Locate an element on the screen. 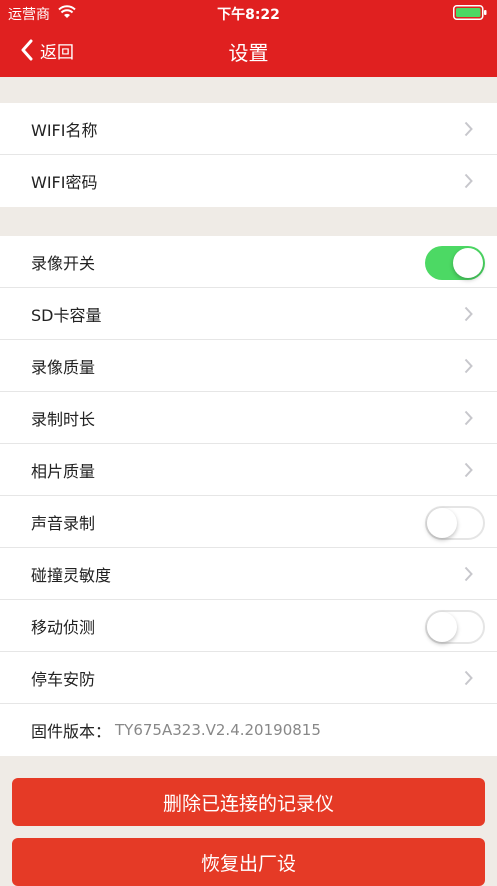 The image size is (497, 886). settings-row-audio-recording: 声音录制 is located at coordinates (248, 522).